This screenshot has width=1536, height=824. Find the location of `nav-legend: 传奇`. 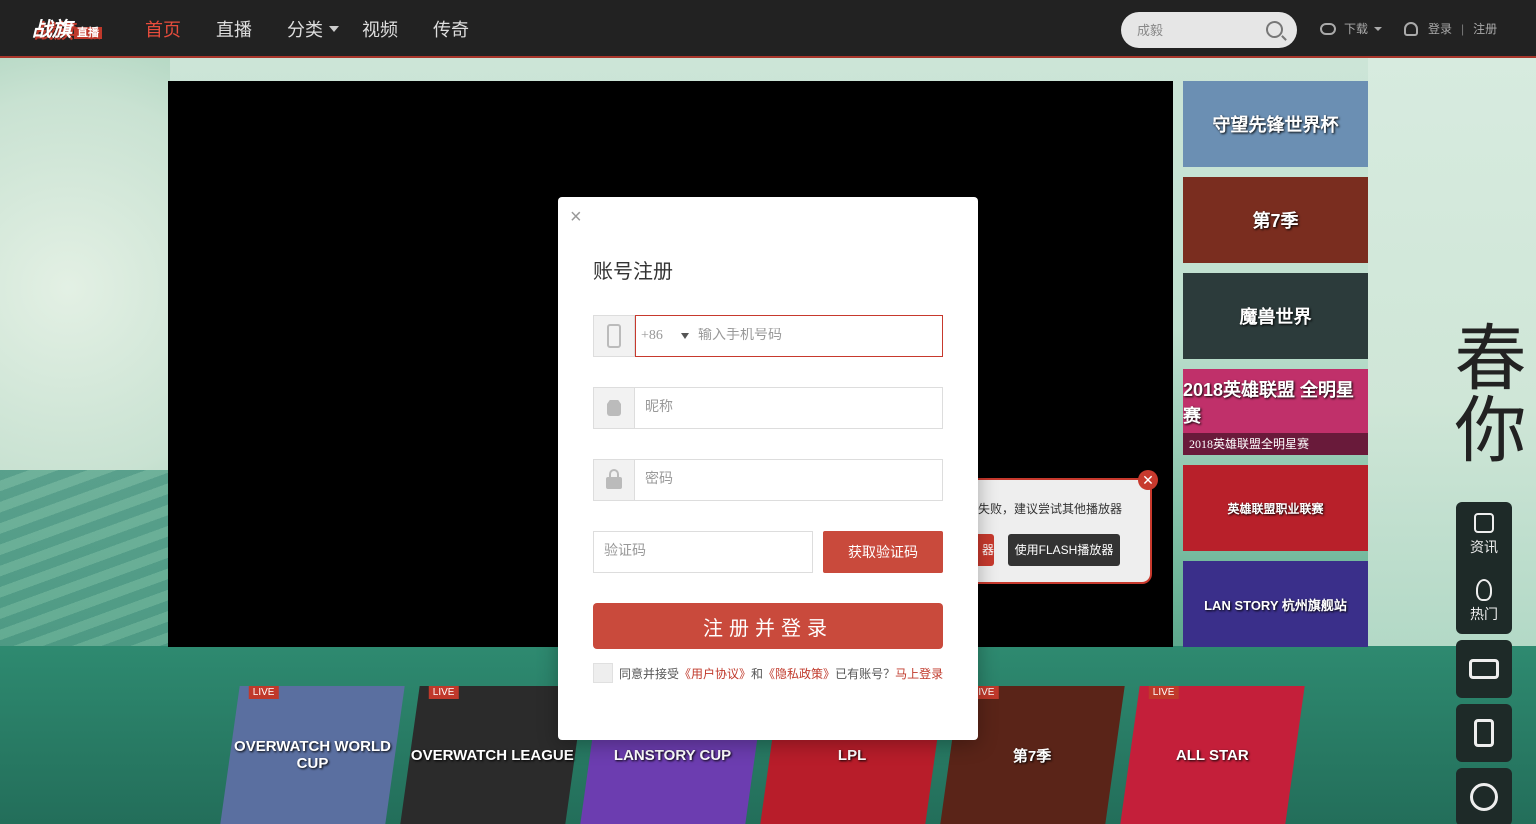

nav-legend: 传奇 is located at coordinates (451, 29).